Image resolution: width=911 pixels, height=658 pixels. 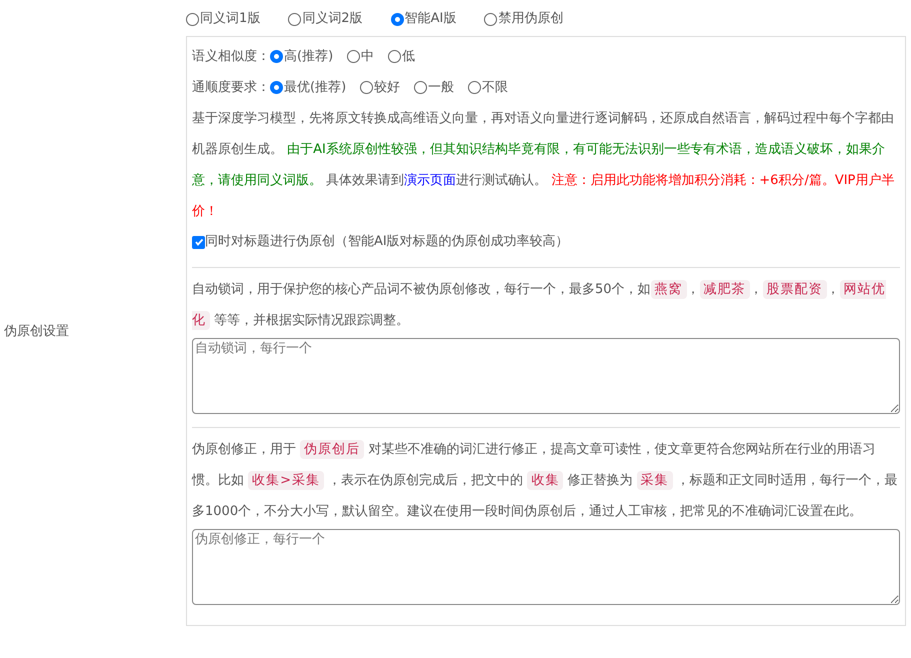 What do you see at coordinates (231, 57) in the screenshot?
I see `option-label: 语义相似度：` at bounding box center [231, 57].